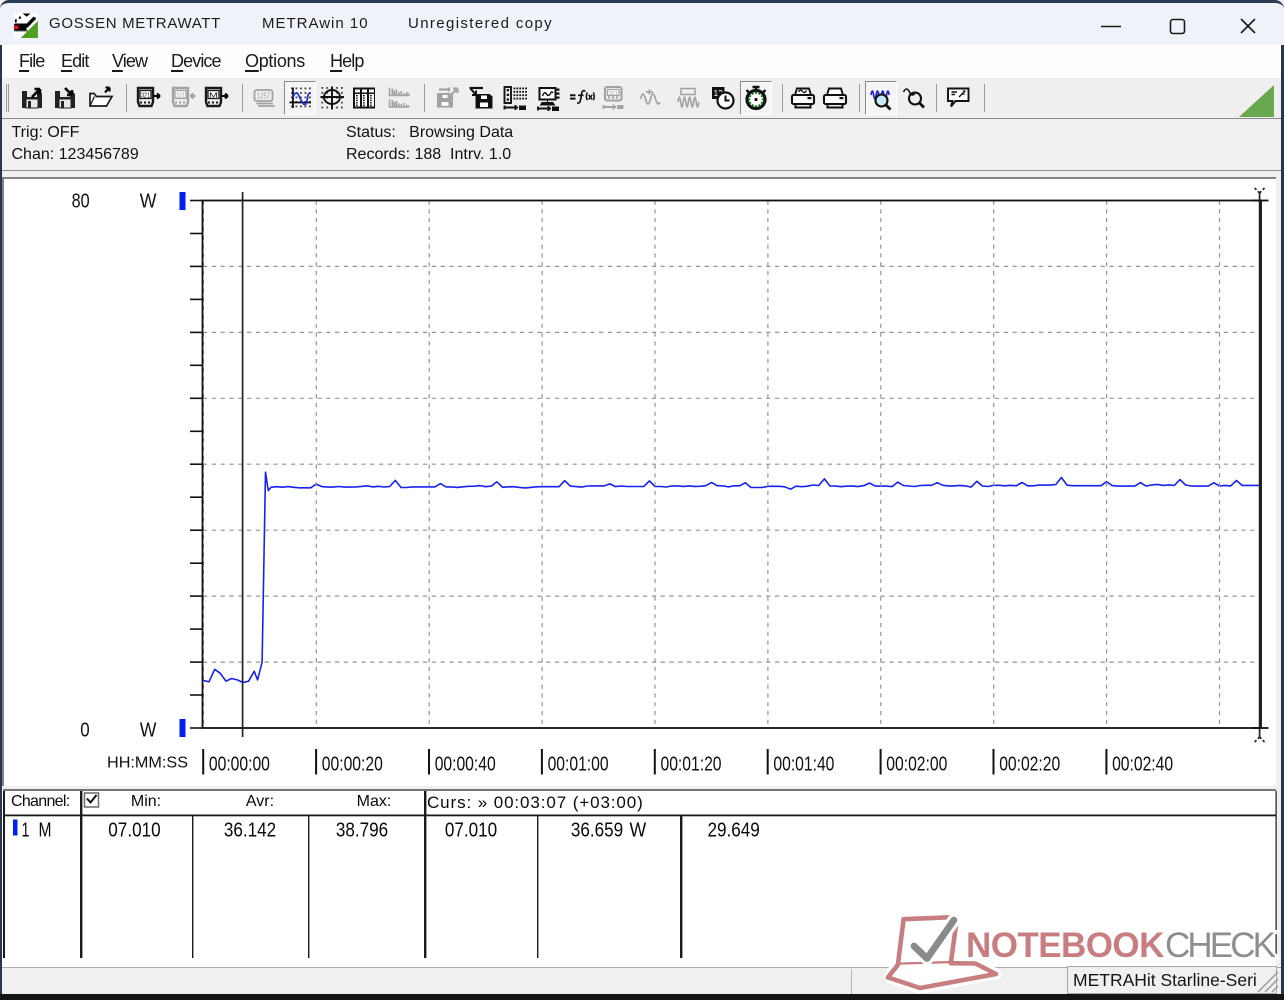  I want to click on svg-text: 36.142, so click(250, 831).